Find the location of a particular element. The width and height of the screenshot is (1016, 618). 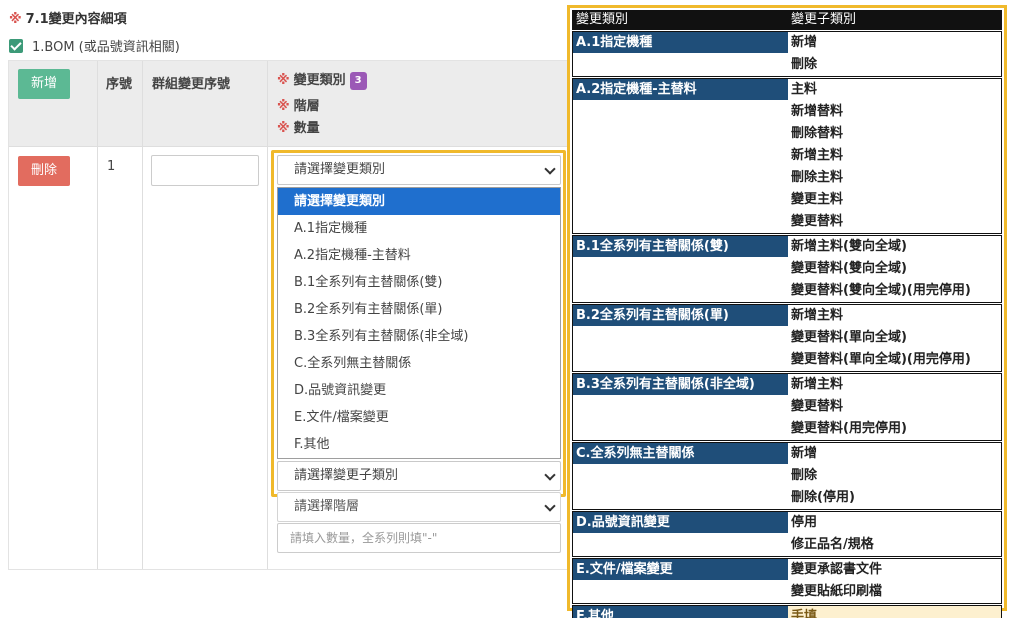

column-header-group-seq: 群組變更序號 is located at coordinates (191, 84).